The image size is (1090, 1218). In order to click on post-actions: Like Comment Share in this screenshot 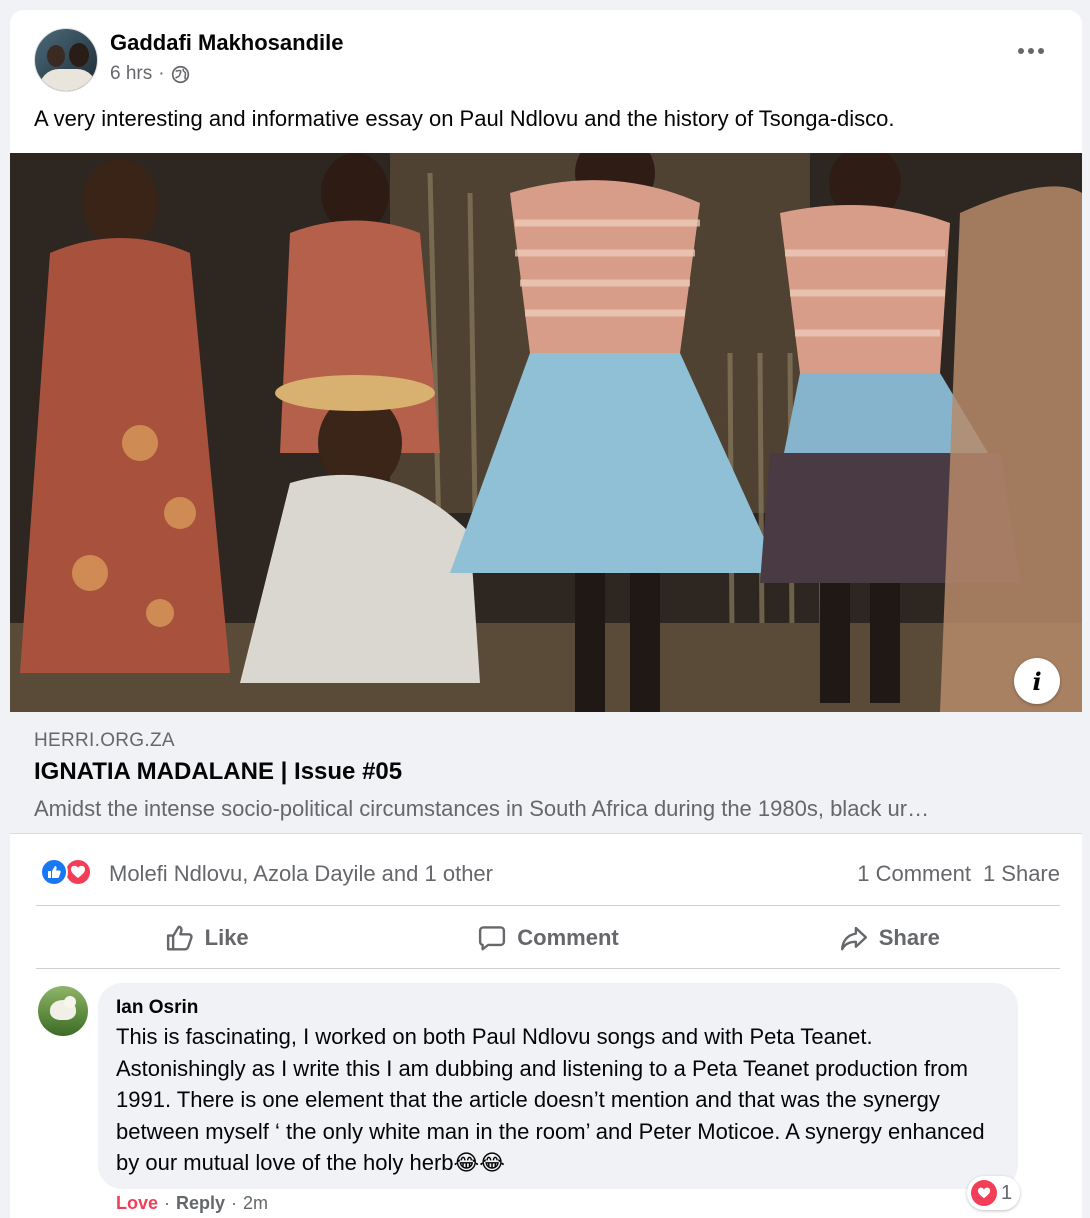, I will do `click(548, 938)`.